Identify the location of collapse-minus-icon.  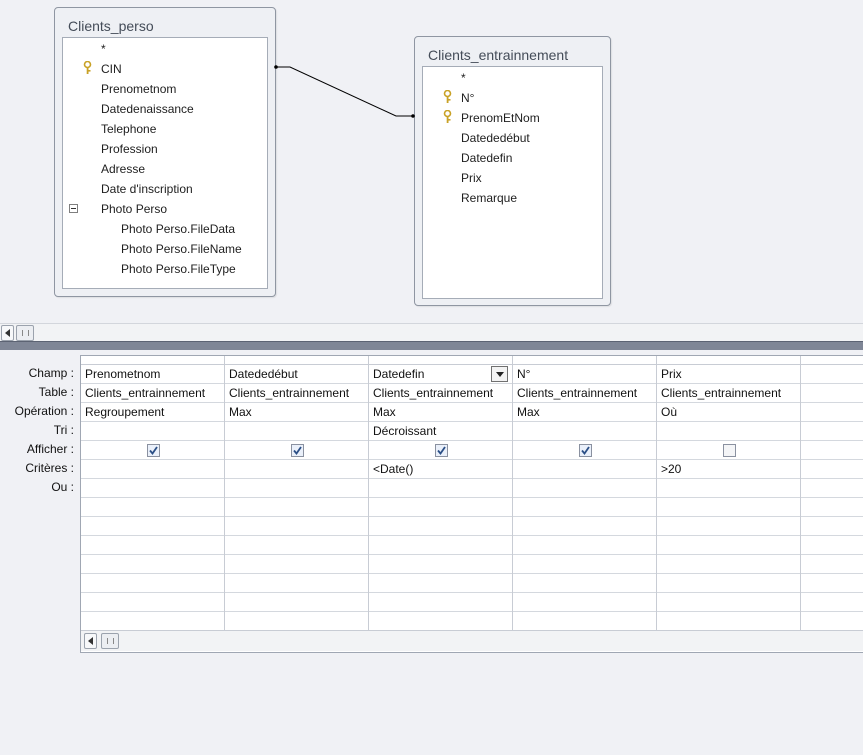
(73, 208).